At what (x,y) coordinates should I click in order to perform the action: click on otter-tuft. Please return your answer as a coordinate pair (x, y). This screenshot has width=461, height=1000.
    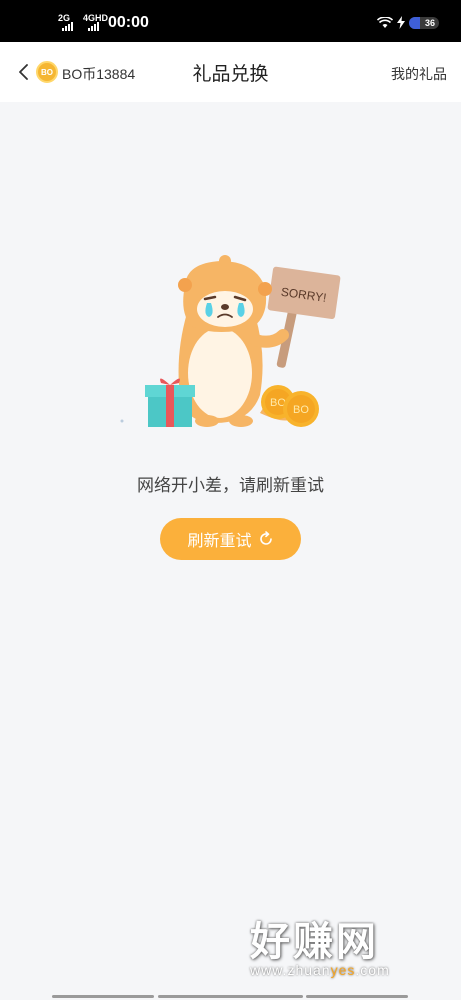
    Looking at the image, I should click on (225, 261).